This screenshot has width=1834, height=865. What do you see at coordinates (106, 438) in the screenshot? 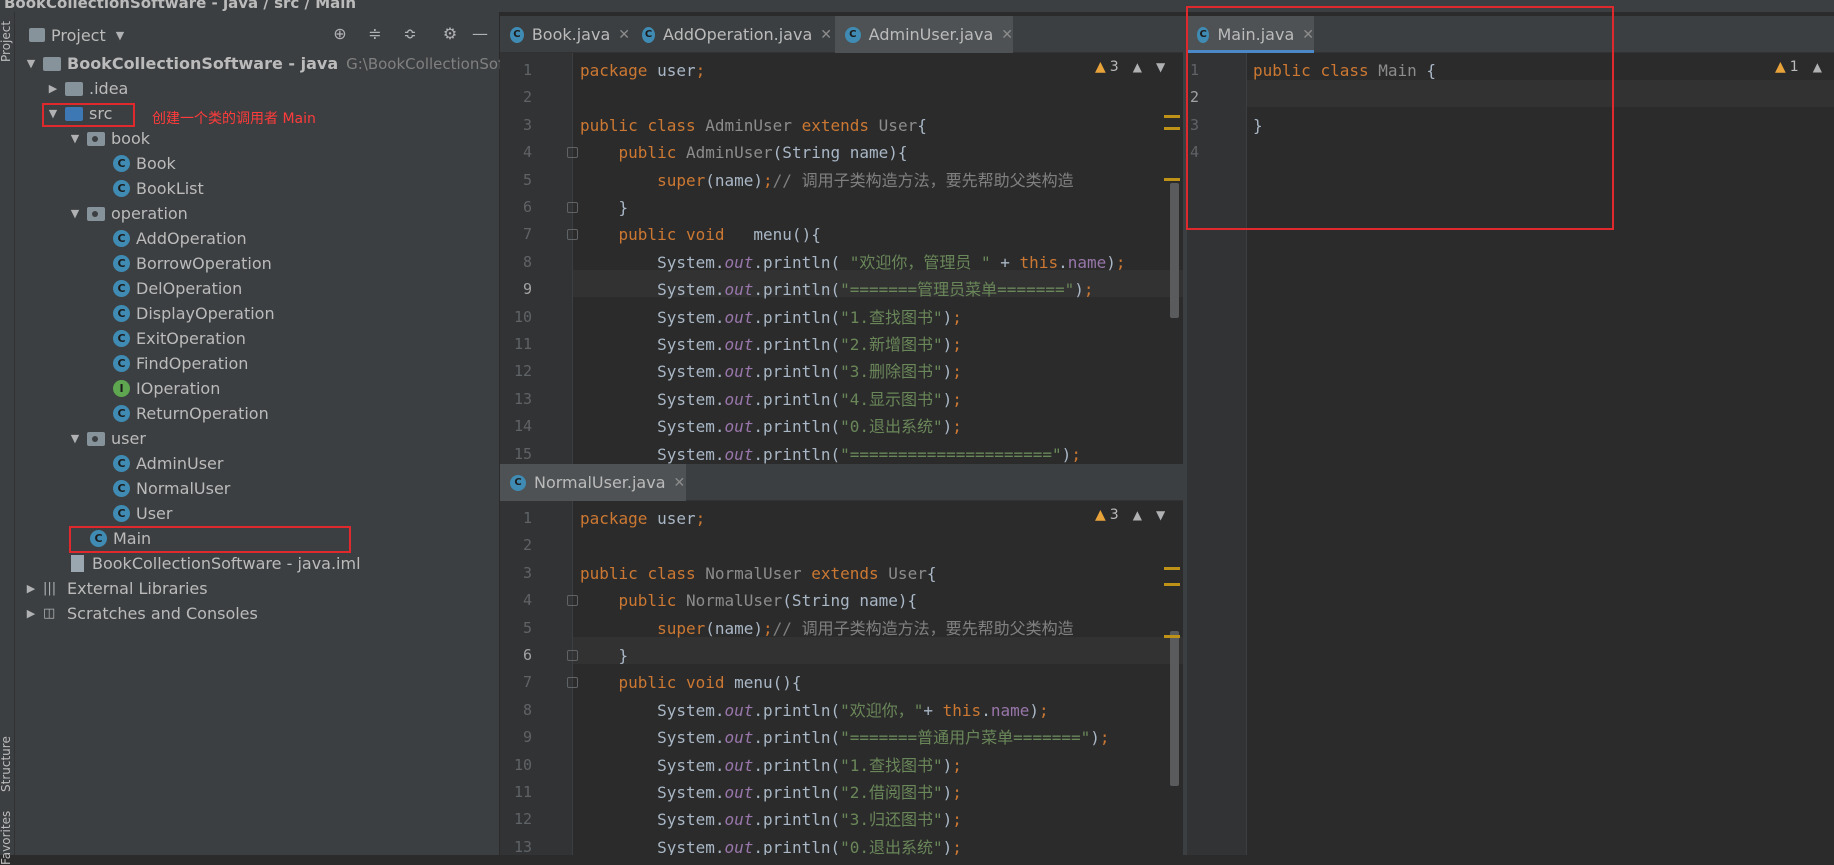
I see `tree-item-user: ▼ user` at bounding box center [106, 438].